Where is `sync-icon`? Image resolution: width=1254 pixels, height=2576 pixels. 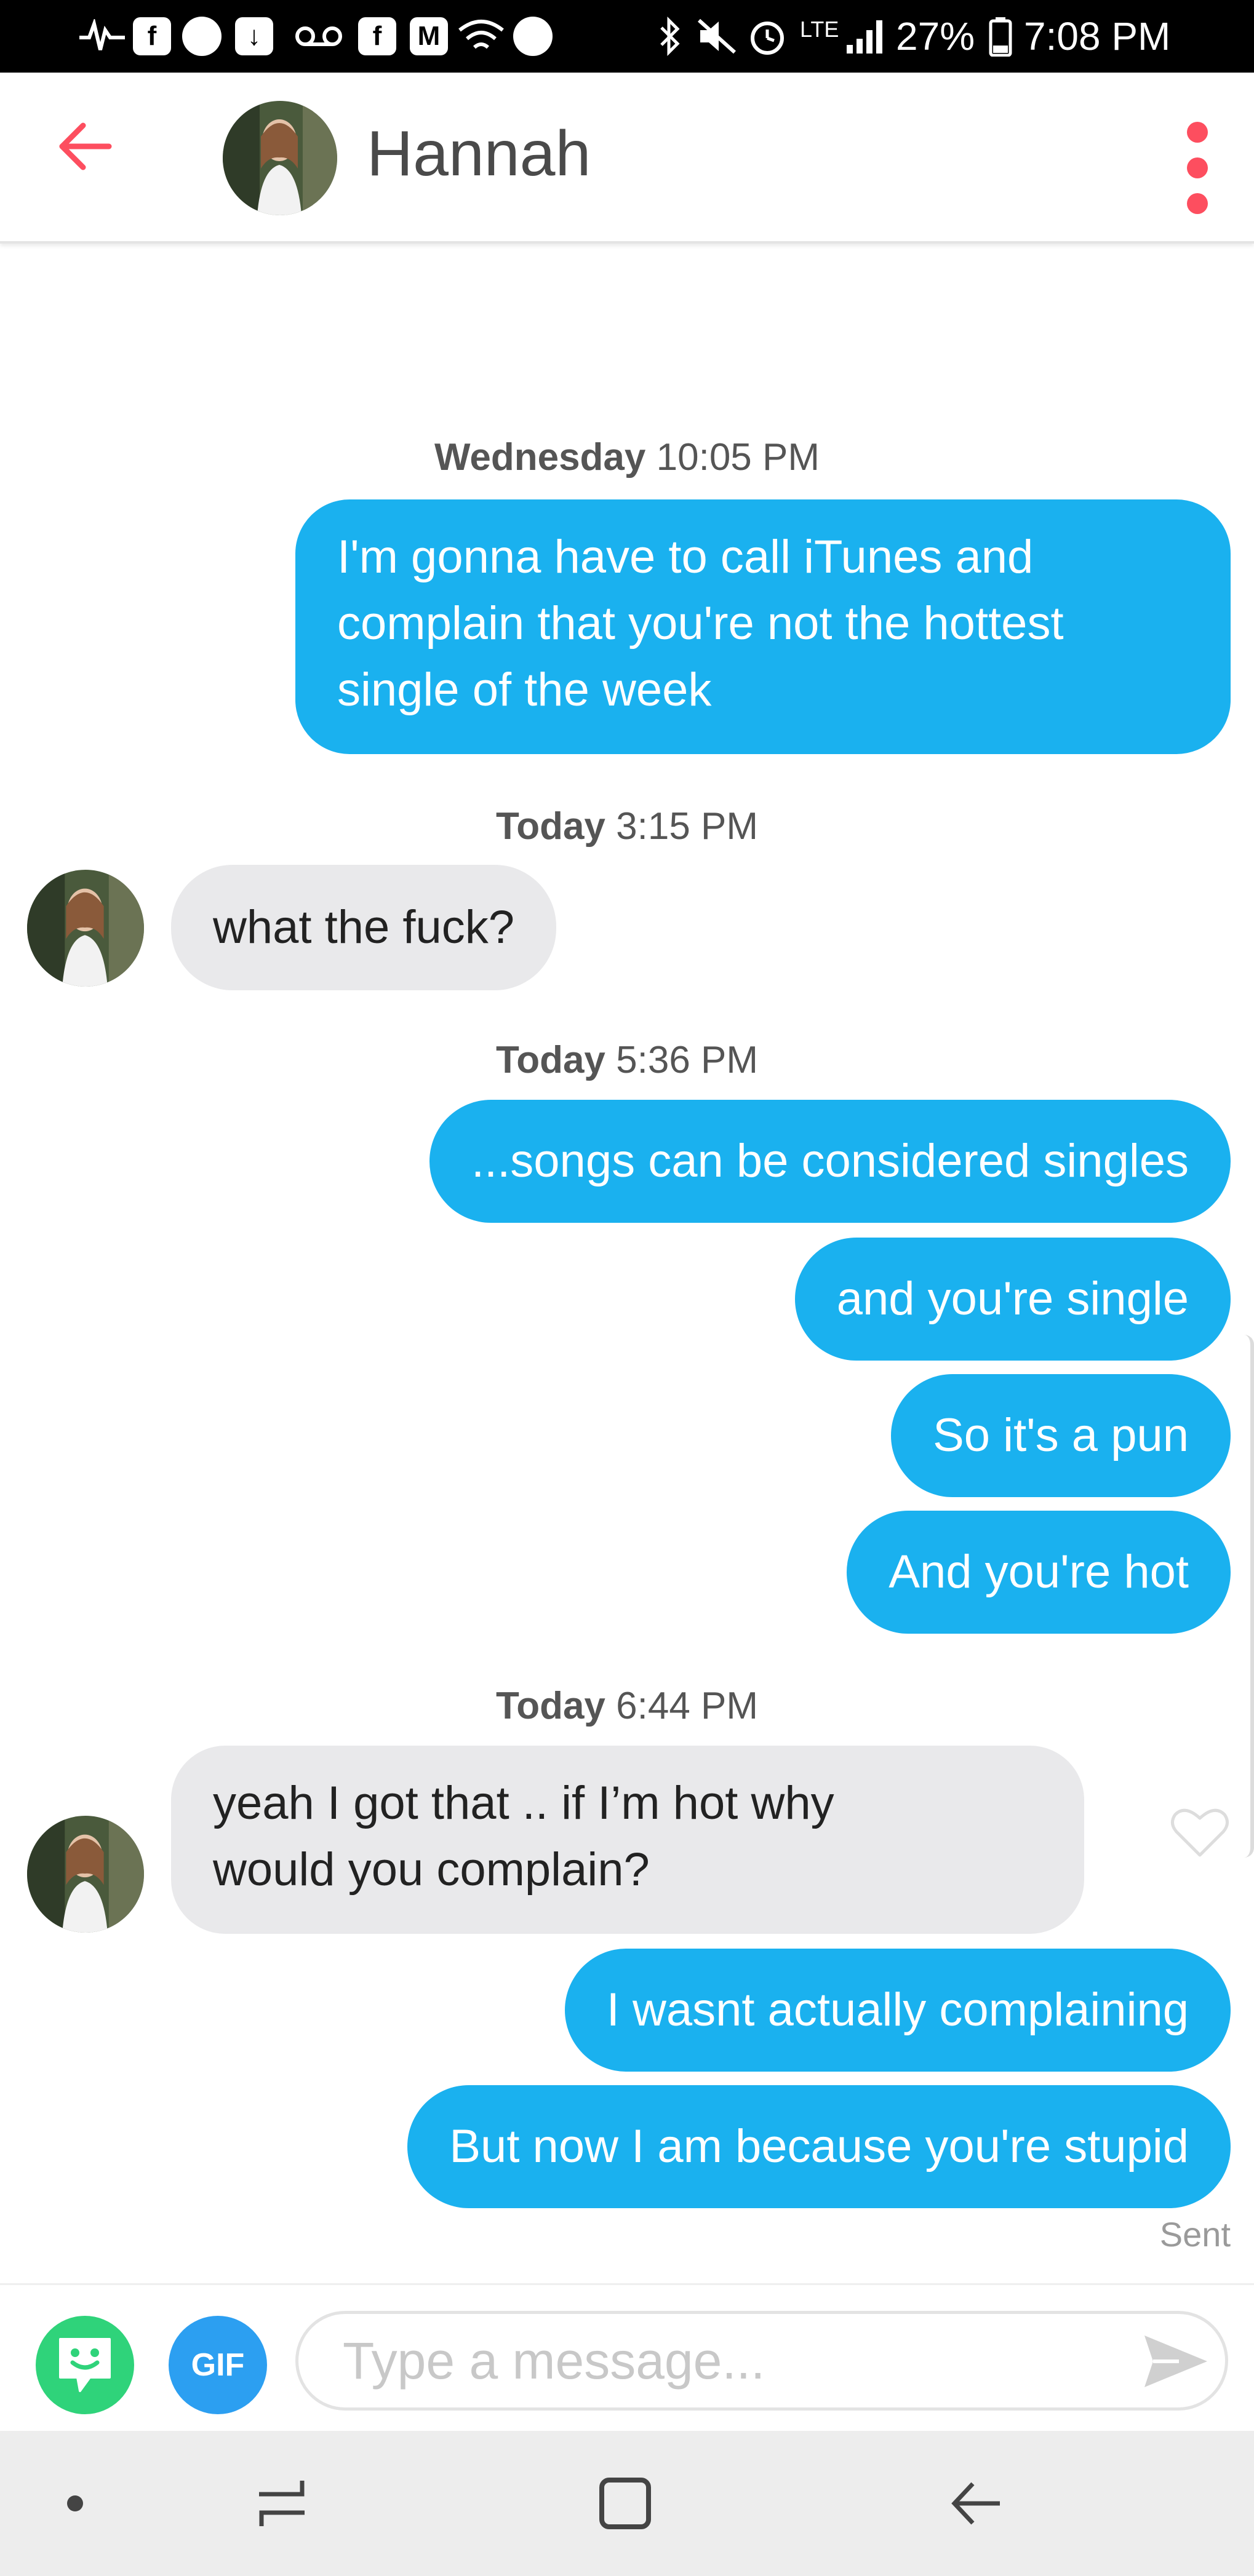
sync-icon is located at coordinates (533, 36).